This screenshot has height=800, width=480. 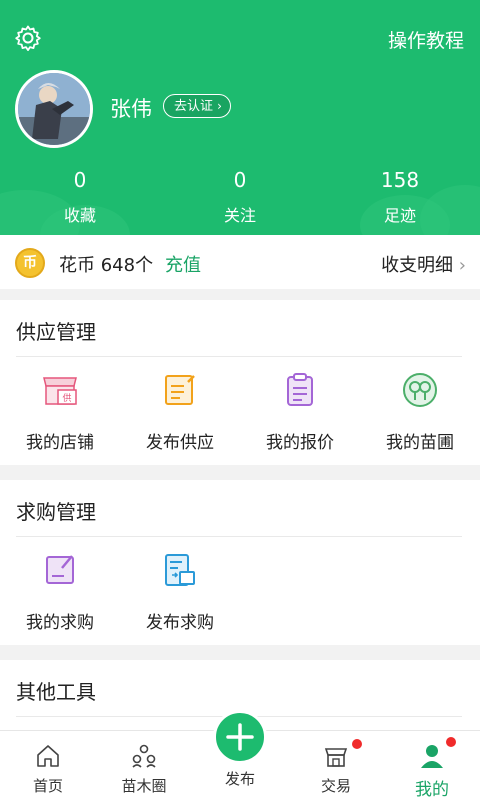 I want to click on trade-icon, so click(x=336, y=757).